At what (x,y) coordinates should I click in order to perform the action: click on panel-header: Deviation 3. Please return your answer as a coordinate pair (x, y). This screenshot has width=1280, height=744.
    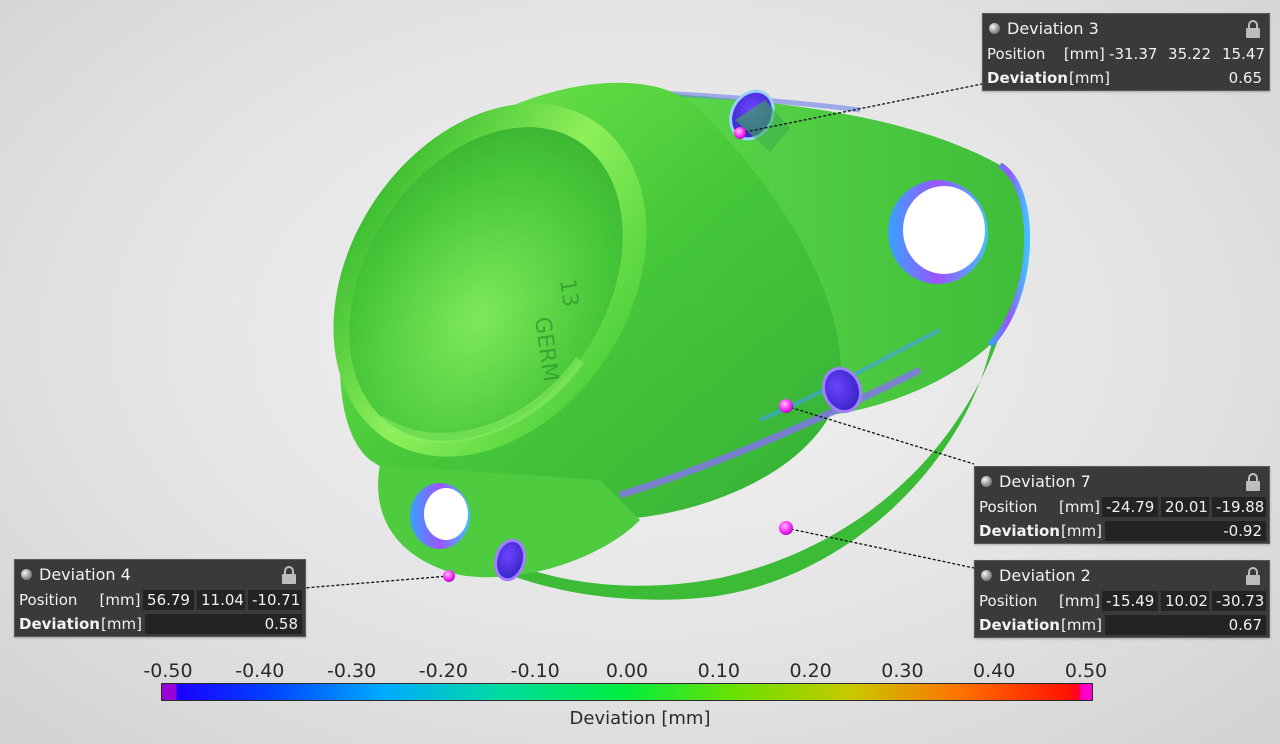
    Looking at the image, I should click on (1126, 28).